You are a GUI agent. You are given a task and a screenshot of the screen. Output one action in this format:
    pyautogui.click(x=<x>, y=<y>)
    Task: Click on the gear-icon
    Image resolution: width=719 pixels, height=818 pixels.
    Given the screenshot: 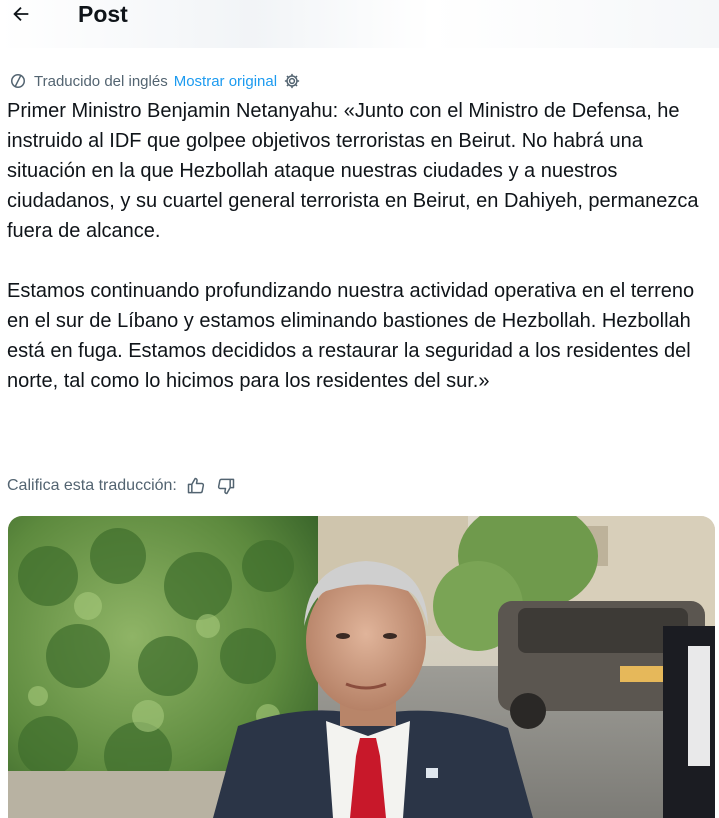 What is the action you would take?
    pyautogui.click(x=292, y=81)
    